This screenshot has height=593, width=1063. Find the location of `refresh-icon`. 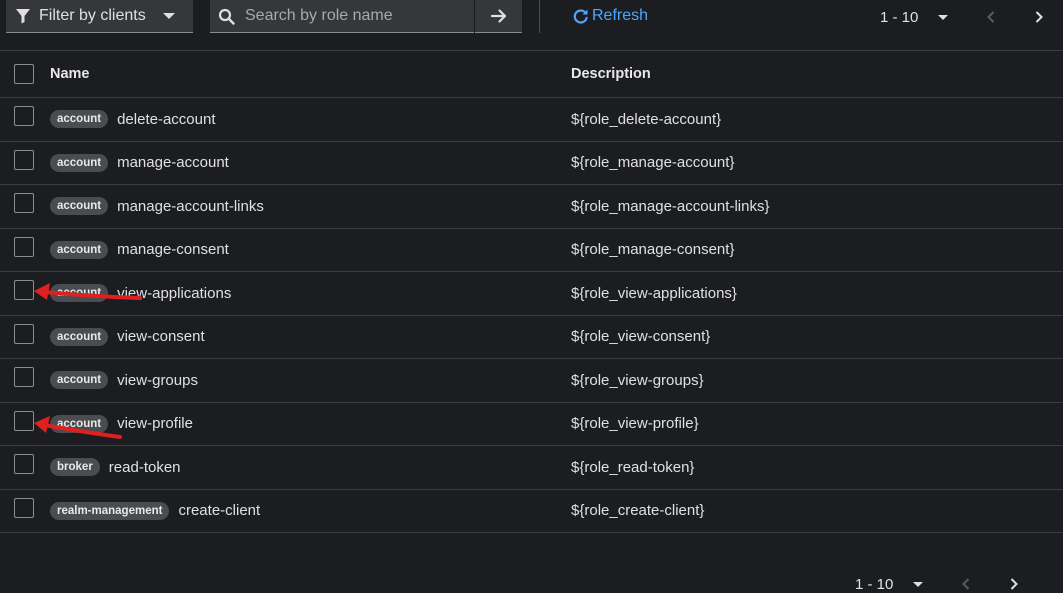

refresh-icon is located at coordinates (580, 16).